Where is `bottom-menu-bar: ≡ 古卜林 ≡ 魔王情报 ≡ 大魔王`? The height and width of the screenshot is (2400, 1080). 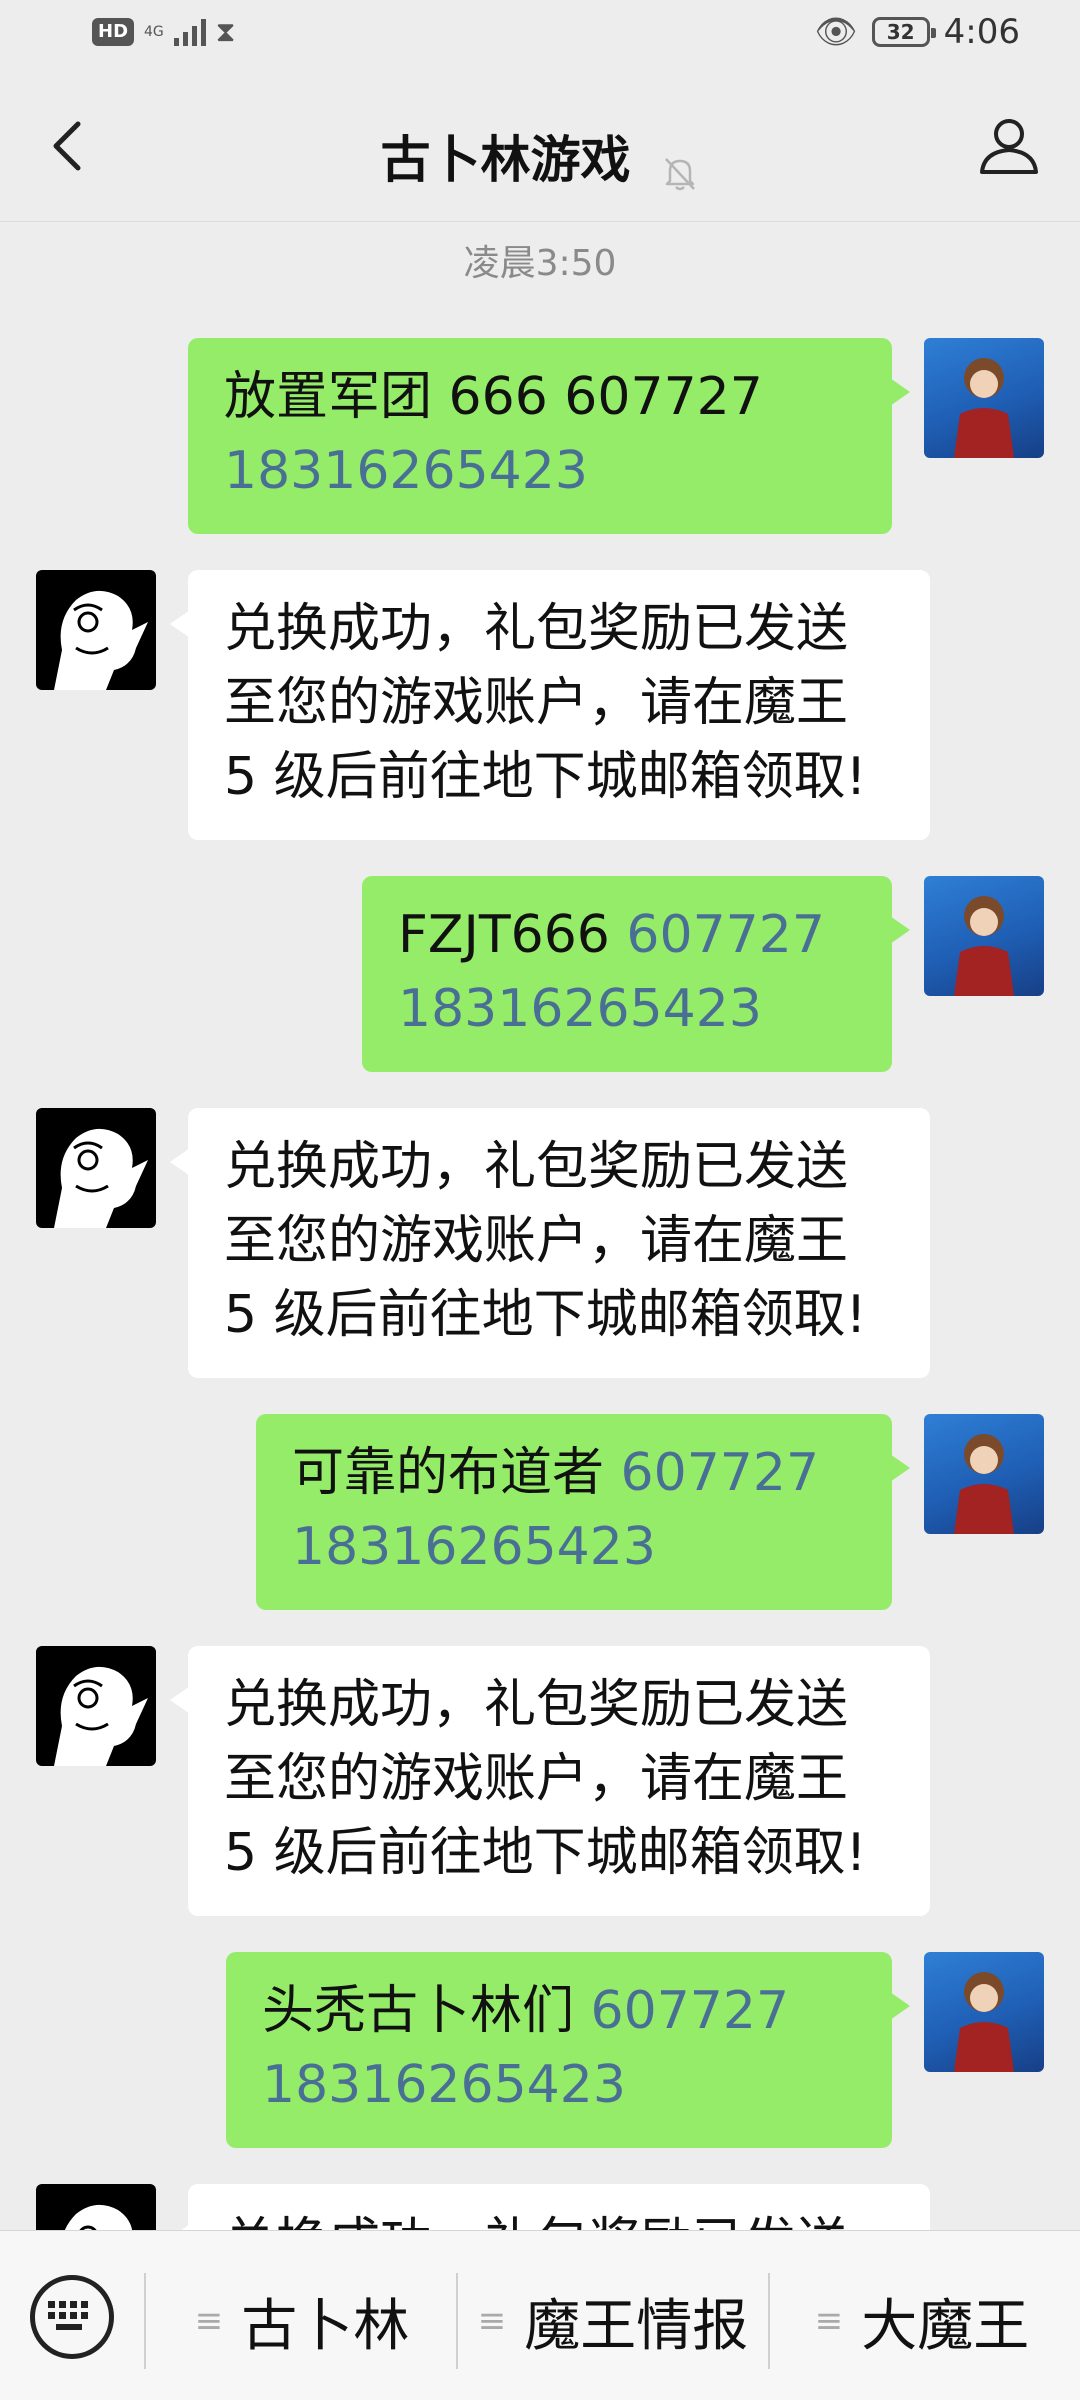
bottom-menu-bar: ≡ 古卜林 ≡ 魔王情报 ≡ 大魔王 is located at coordinates (540, 2315).